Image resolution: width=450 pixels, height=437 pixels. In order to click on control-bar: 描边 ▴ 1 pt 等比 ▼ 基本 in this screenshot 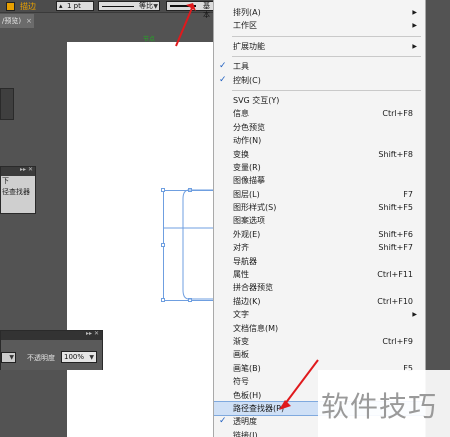, I will do `click(107, 9)`.